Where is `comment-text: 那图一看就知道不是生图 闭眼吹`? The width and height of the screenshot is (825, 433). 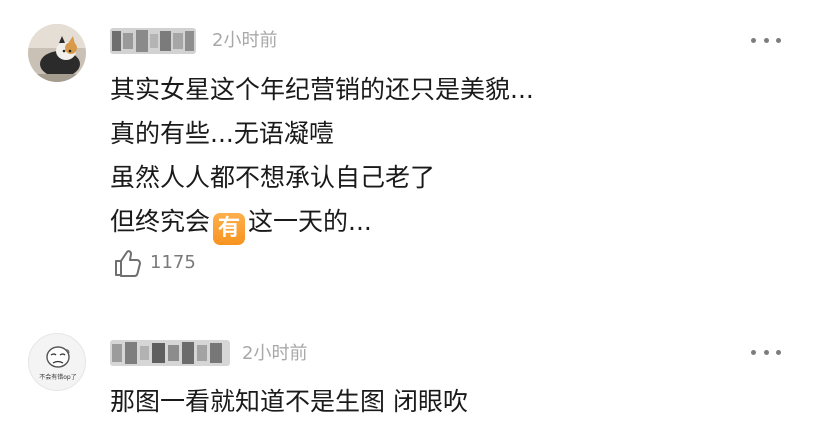
comment-text: 那图一看就知道不是生图 闭眼吹 is located at coordinates (289, 404).